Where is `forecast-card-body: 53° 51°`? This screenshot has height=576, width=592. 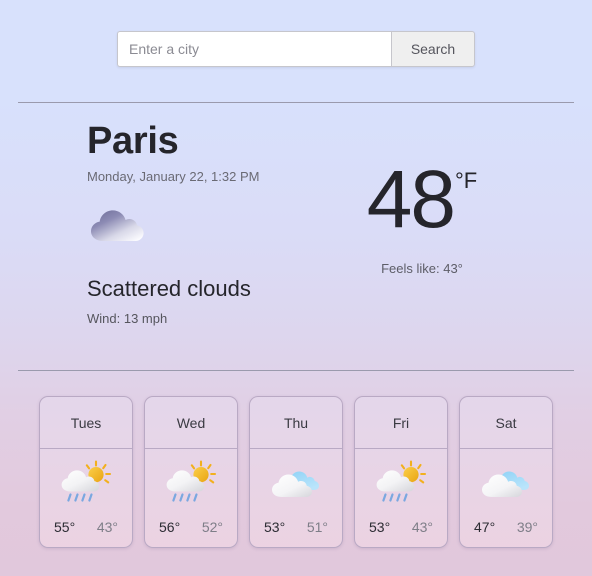
forecast-card-body: 53° 51° is located at coordinates (296, 498).